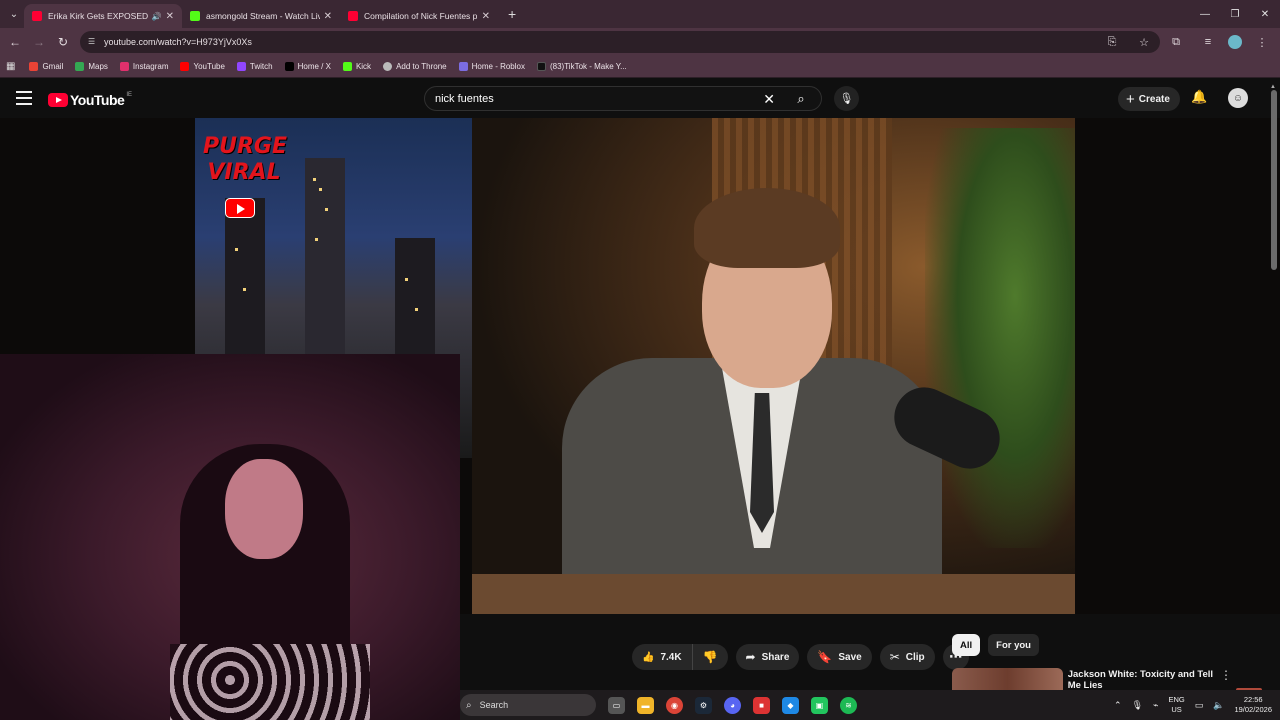  What do you see at coordinates (767, 657) in the screenshot?
I see `share-button: ➦ Share` at bounding box center [767, 657].